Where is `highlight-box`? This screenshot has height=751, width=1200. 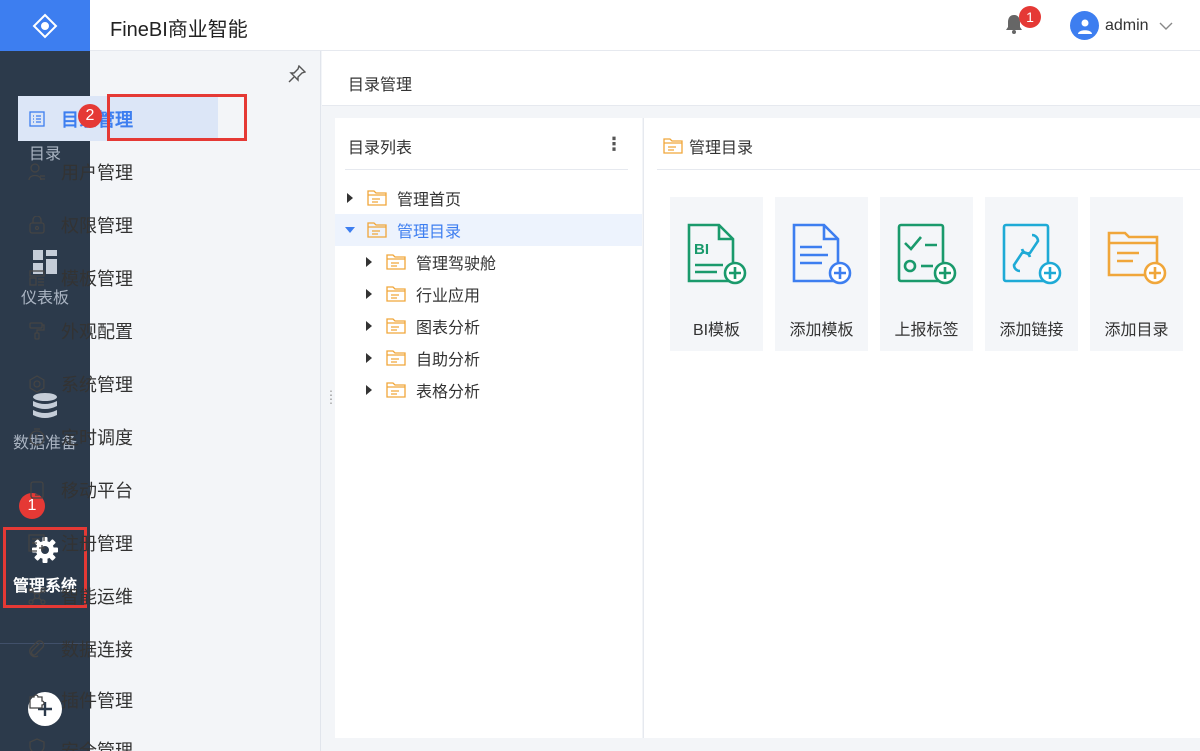
highlight-box is located at coordinates (177, 117).